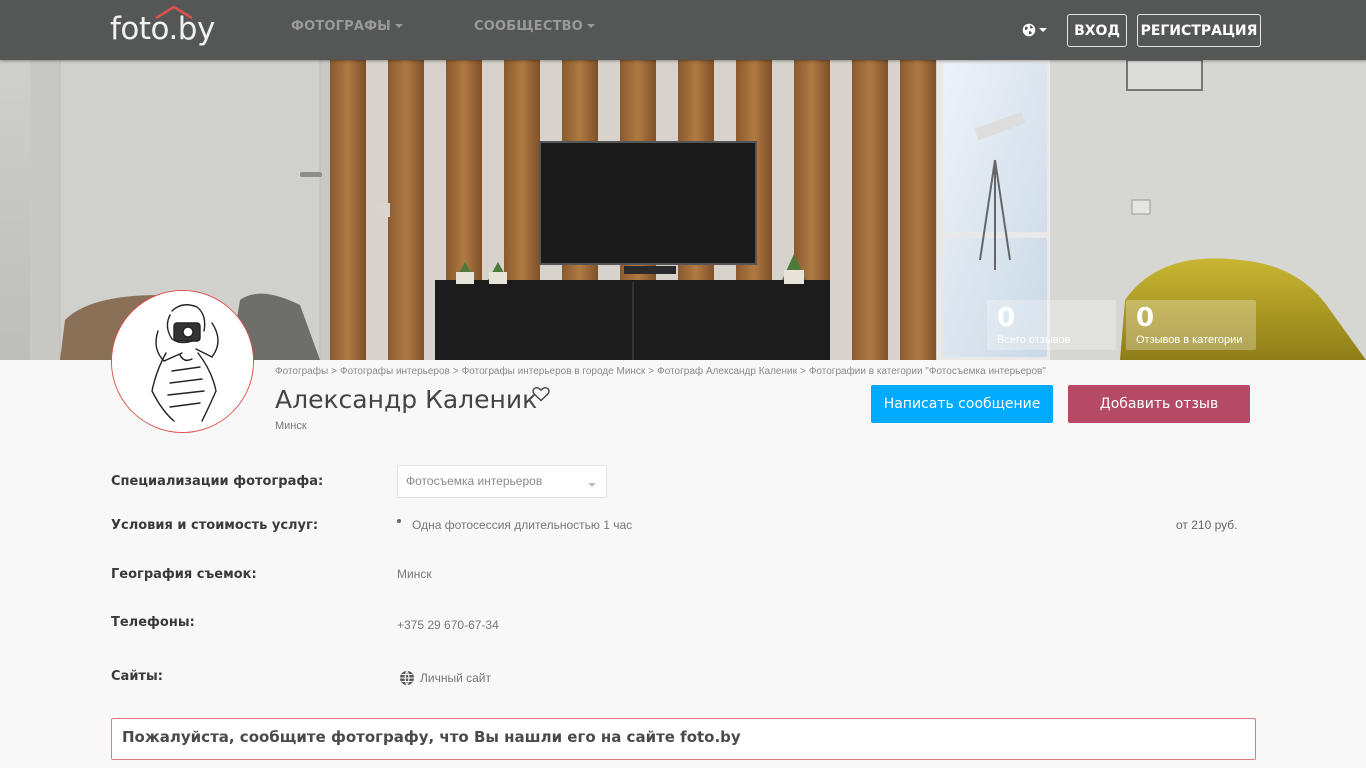 The height and width of the screenshot is (768, 1366). Describe the element at coordinates (529, 26) in the screenshot. I see `nav-community-label: СООБЩЕСТВО` at that location.